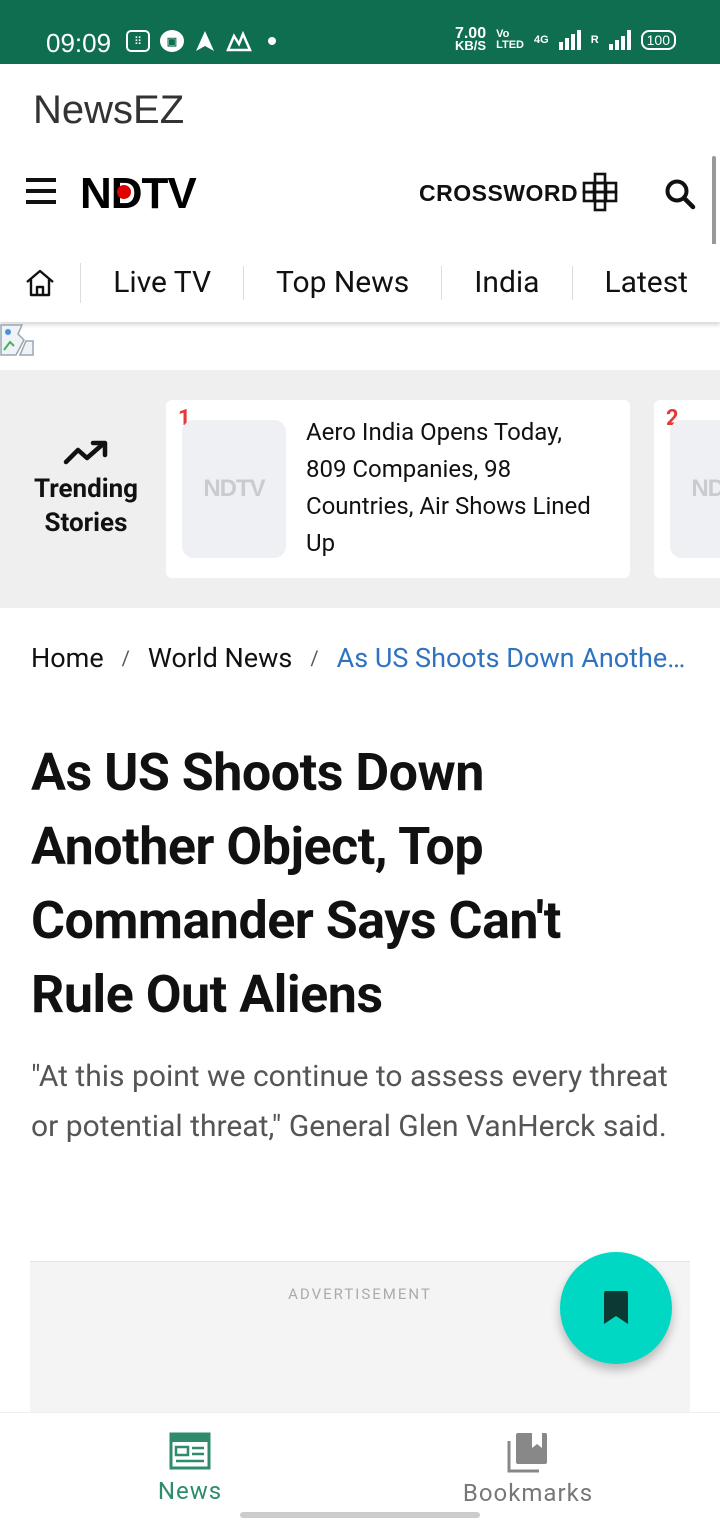 The height and width of the screenshot is (1520, 720). I want to click on signal-icon, so click(569, 40).